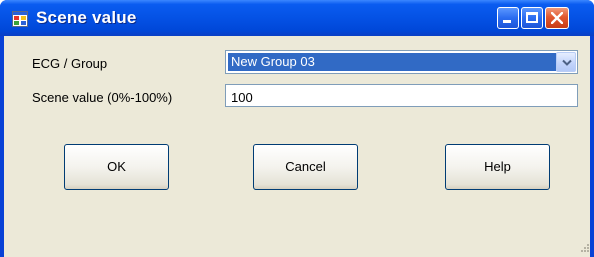 The image size is (594, 257). I want to click on minimize-button, so click(508, 18).